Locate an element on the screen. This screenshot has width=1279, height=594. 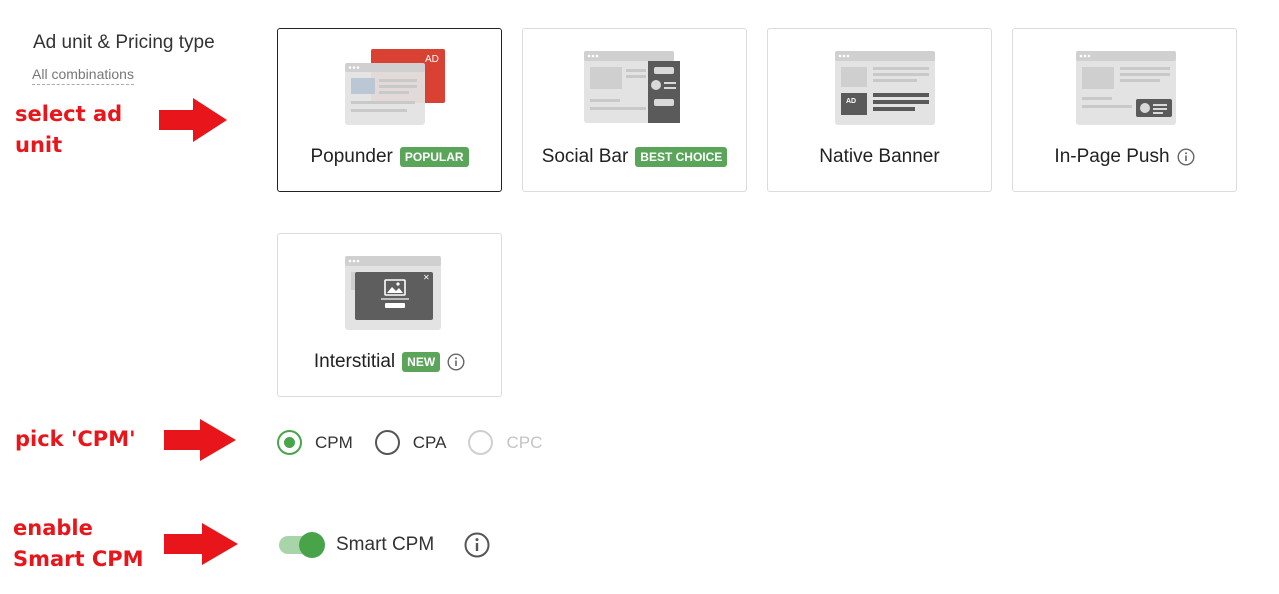
card-label-row: Popunder POPULAR is located at coordinates (389, 157).